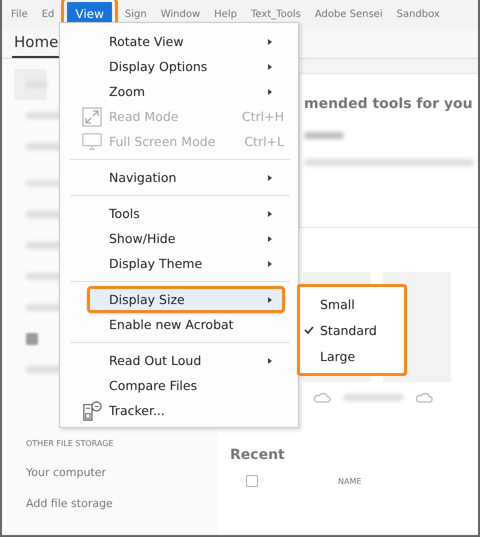 This screenshot has width=480, height=537. What do you see at coordinates (19, 14) in the screenshot?
I see `menu-bar-item: File` at bounding box center [19, 14].